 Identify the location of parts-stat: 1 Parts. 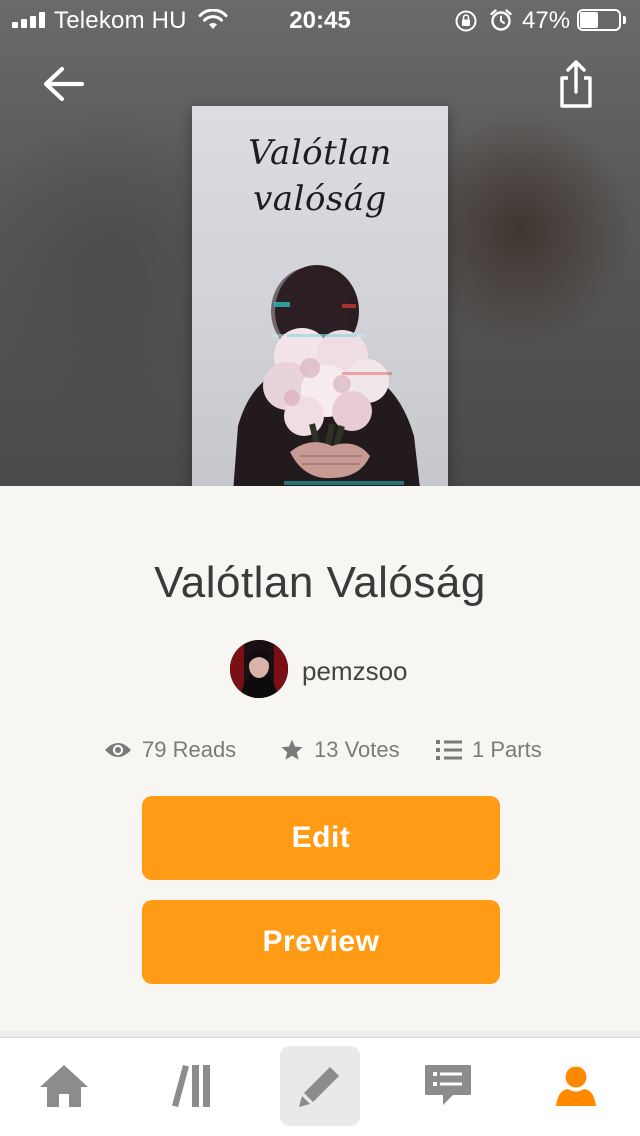
(489, 750).